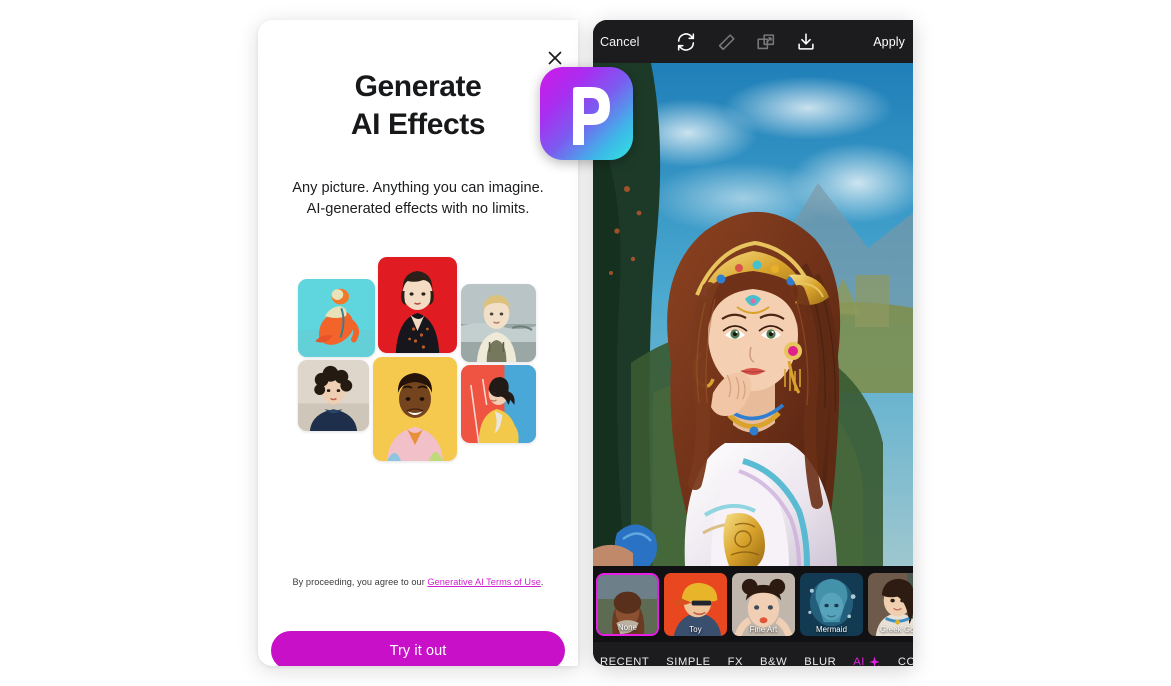  What do you see at coordinates (763, 604) in the screenshot?
I see `effect-thumbnail-fine-art: Fine Art` at bounding box center [763, 604].